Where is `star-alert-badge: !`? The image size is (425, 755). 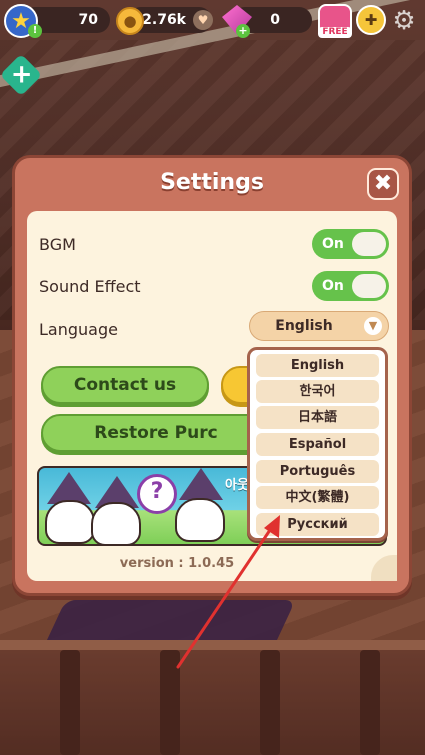
star-alert-badge: ! is located at coordinates (35, 31).